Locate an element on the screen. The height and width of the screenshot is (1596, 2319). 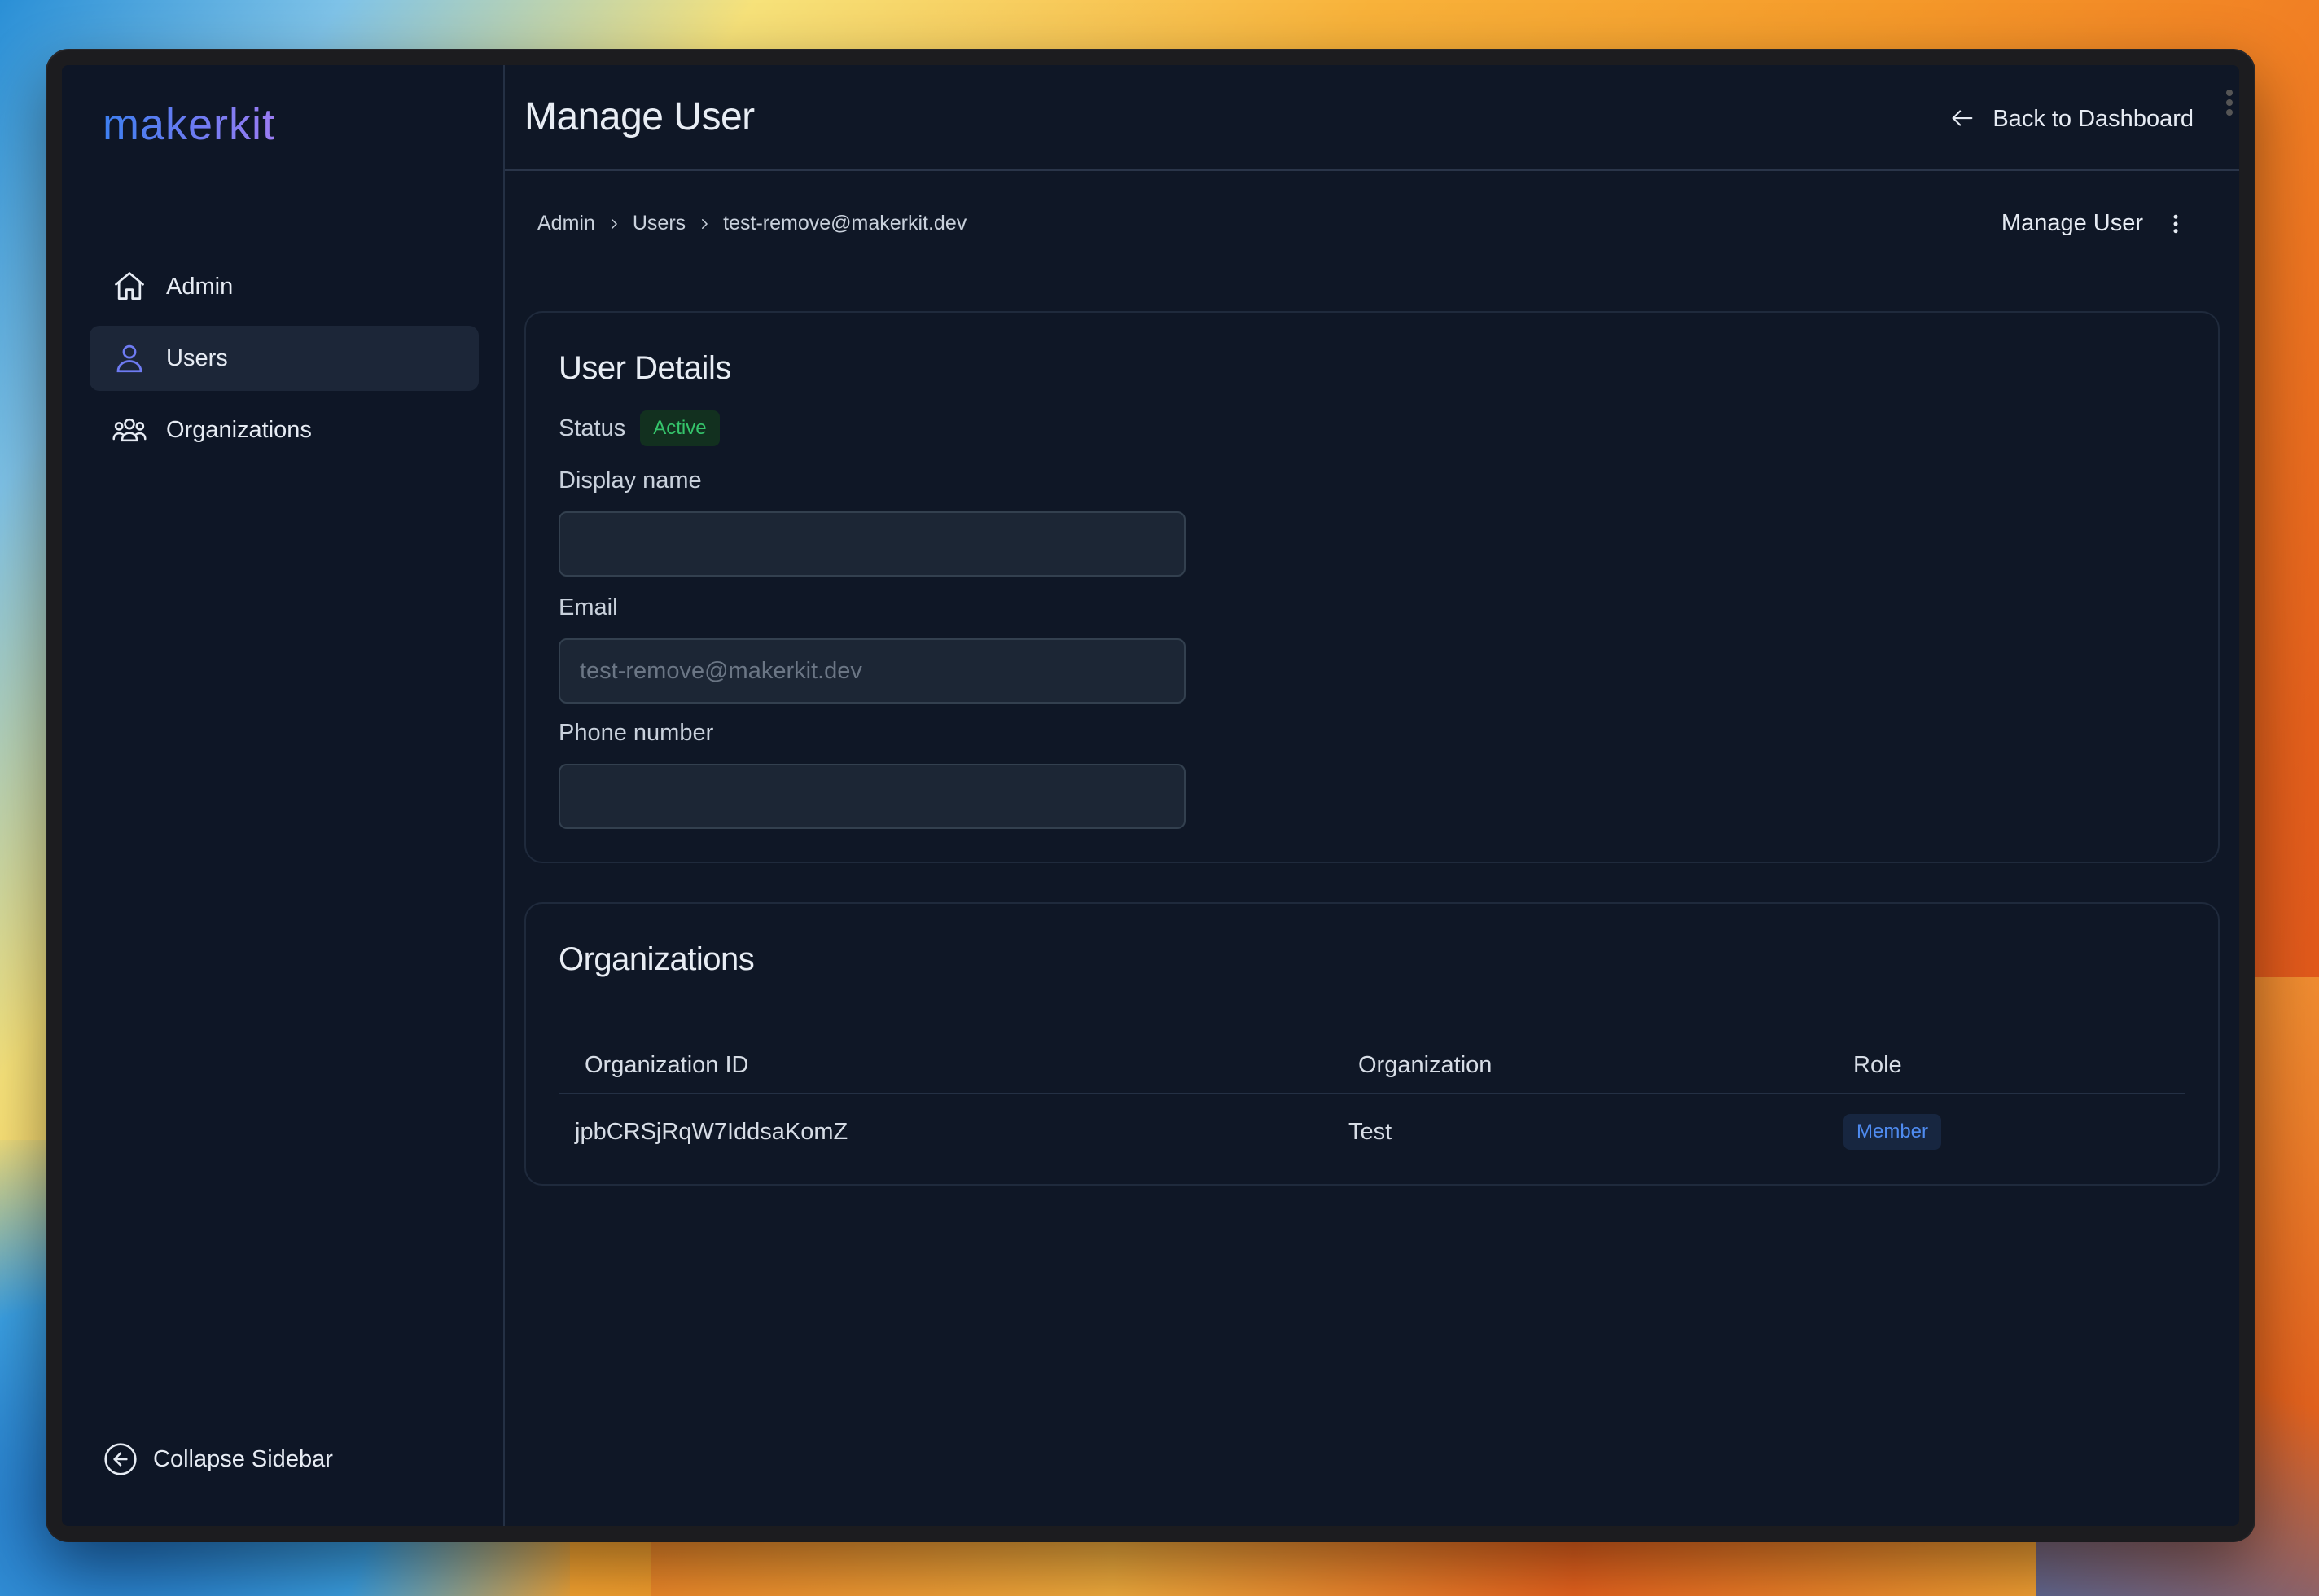
table-row: jpbCRSjRqW7IddsaKomZ Test Member is located at coordinates (1372, 1131).